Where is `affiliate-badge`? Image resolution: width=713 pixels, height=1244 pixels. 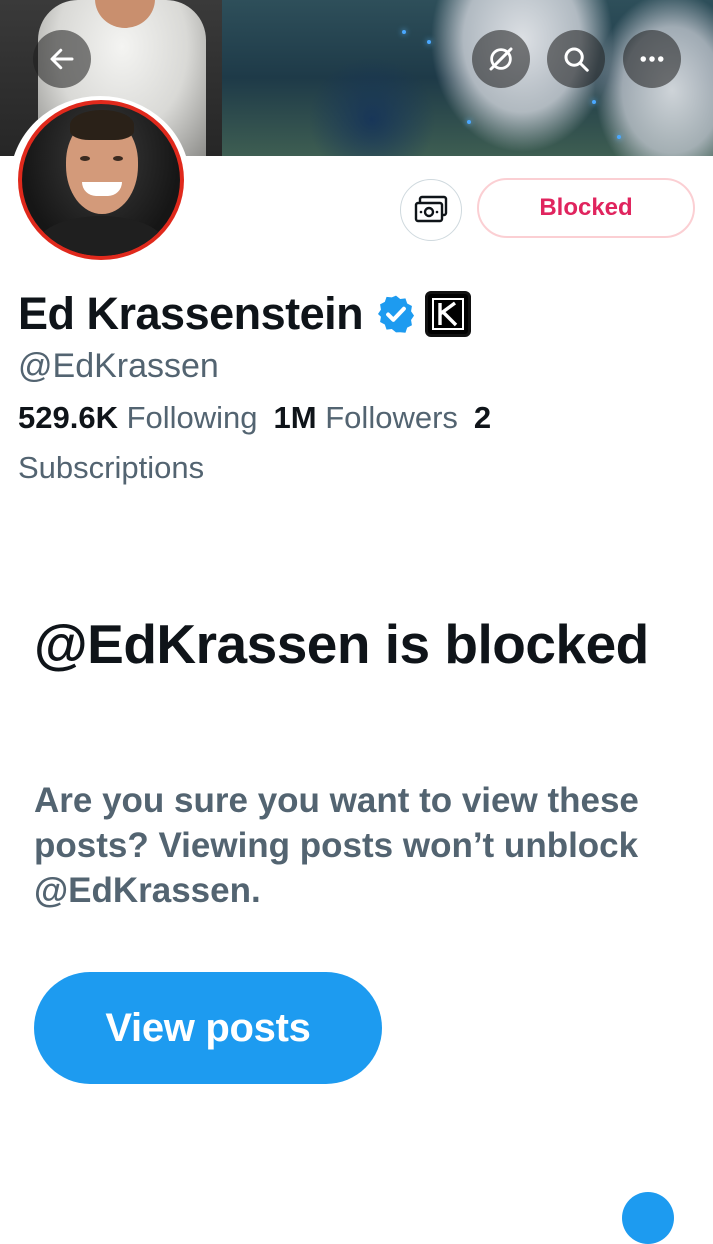 affiliate-badge is located at coordinates (448, 314).